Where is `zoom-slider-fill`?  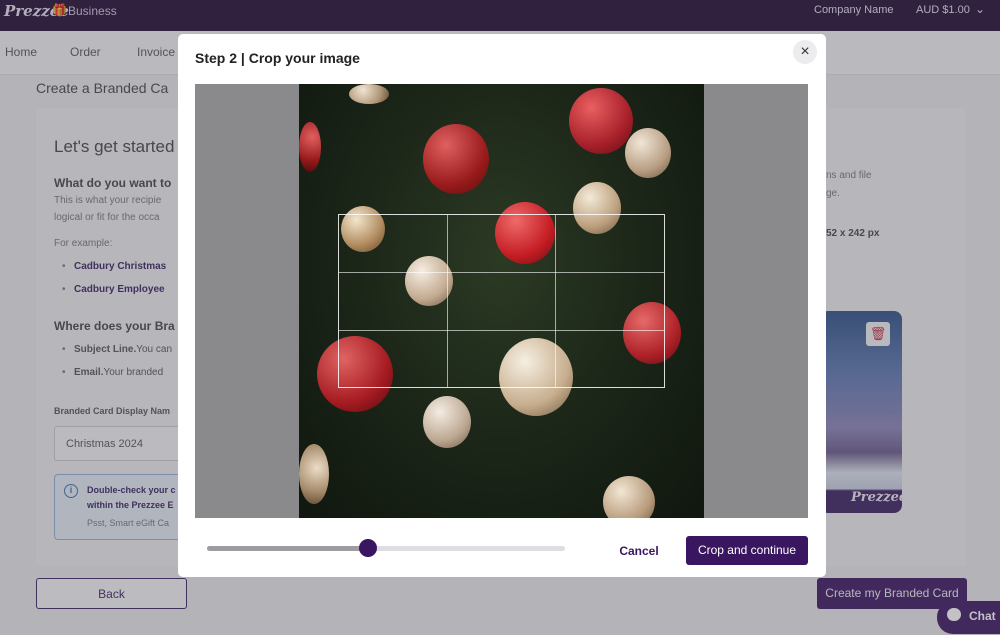 zoom-slider-fill is located at coordinates (288, 548).